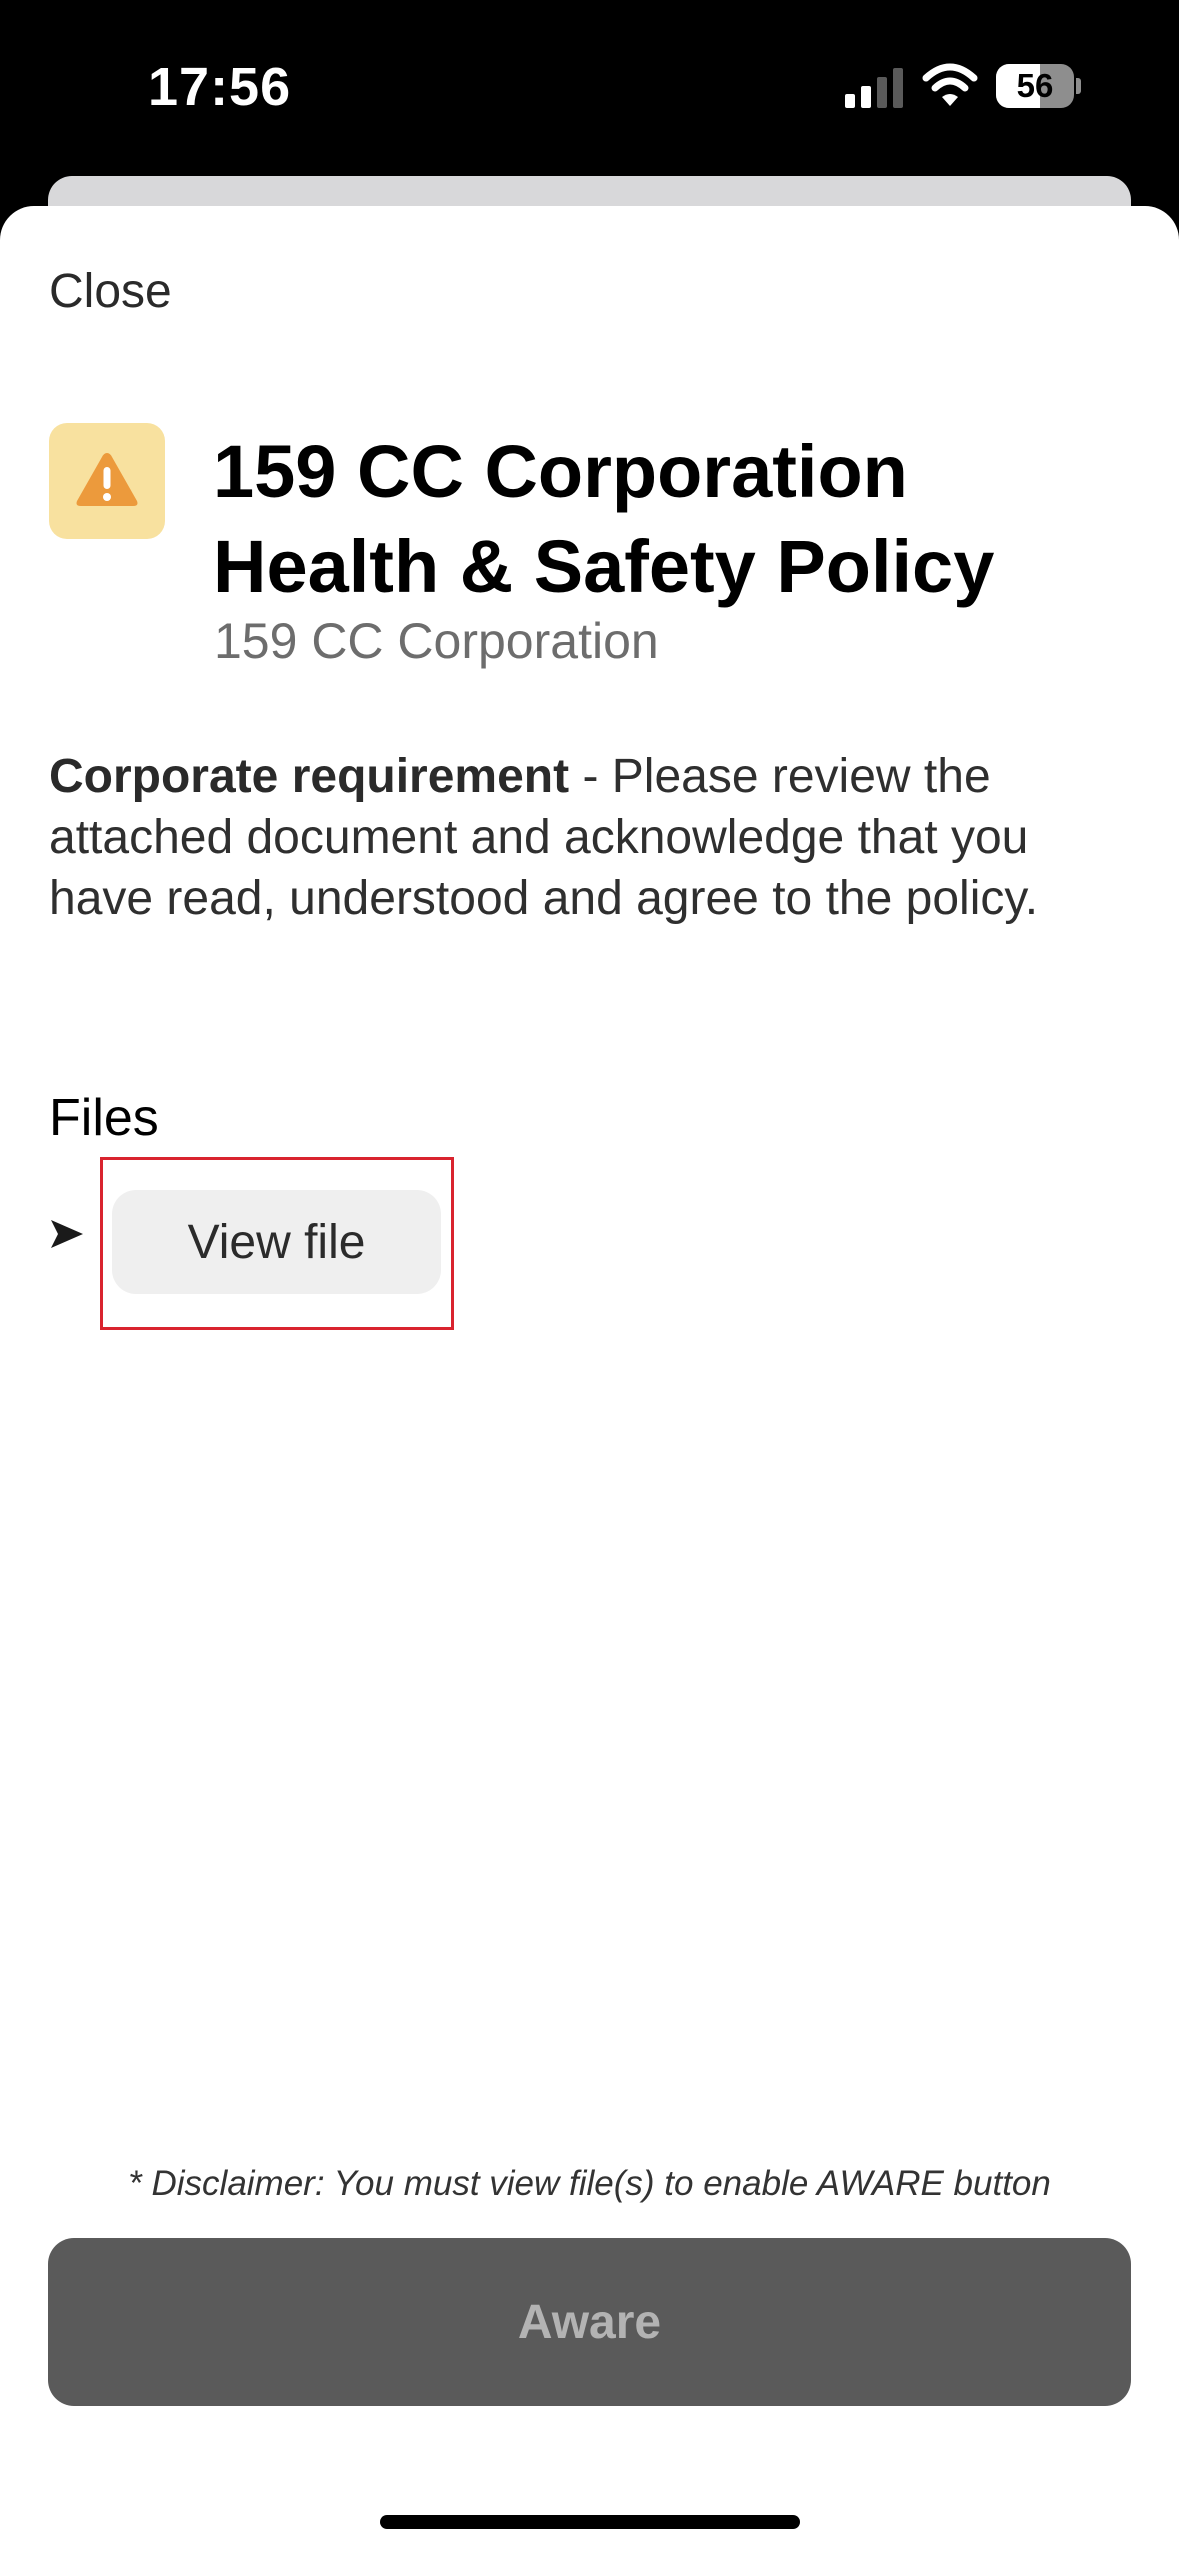 The image size is (1179, 2556). What do you see at coordinates (874, 88) in the screenshot?
I see `signal-icon` at bounding box center [874, 88].